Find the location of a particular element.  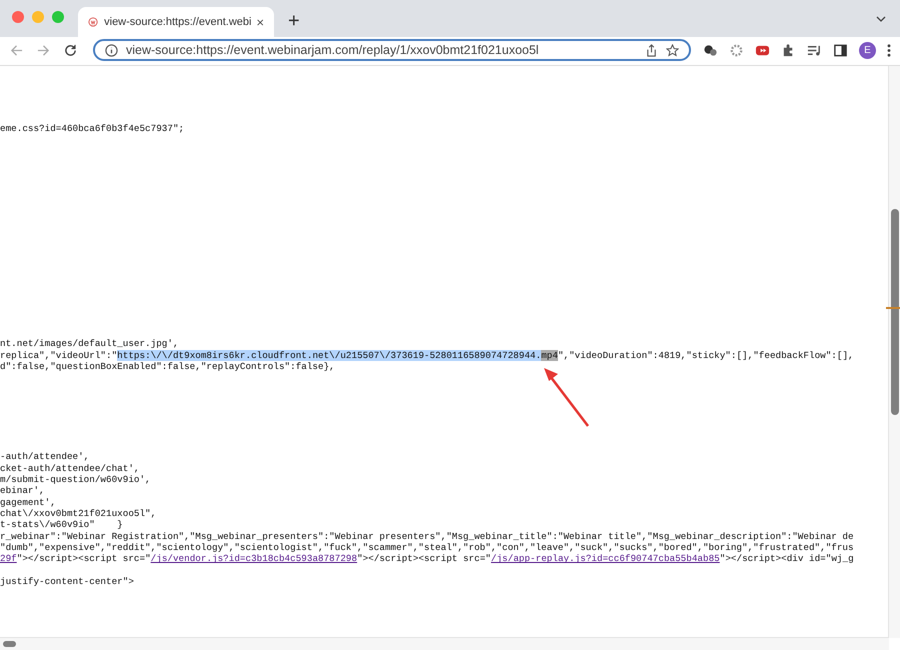

source-code-line: r_webinar":"Webinar Registration","Msg_webinar_presenters":"Webinar presenters","Msg_webinar_title":"Webinar title","Msg_webinar_description":"Webinar de is located at coordinates (427, 536).